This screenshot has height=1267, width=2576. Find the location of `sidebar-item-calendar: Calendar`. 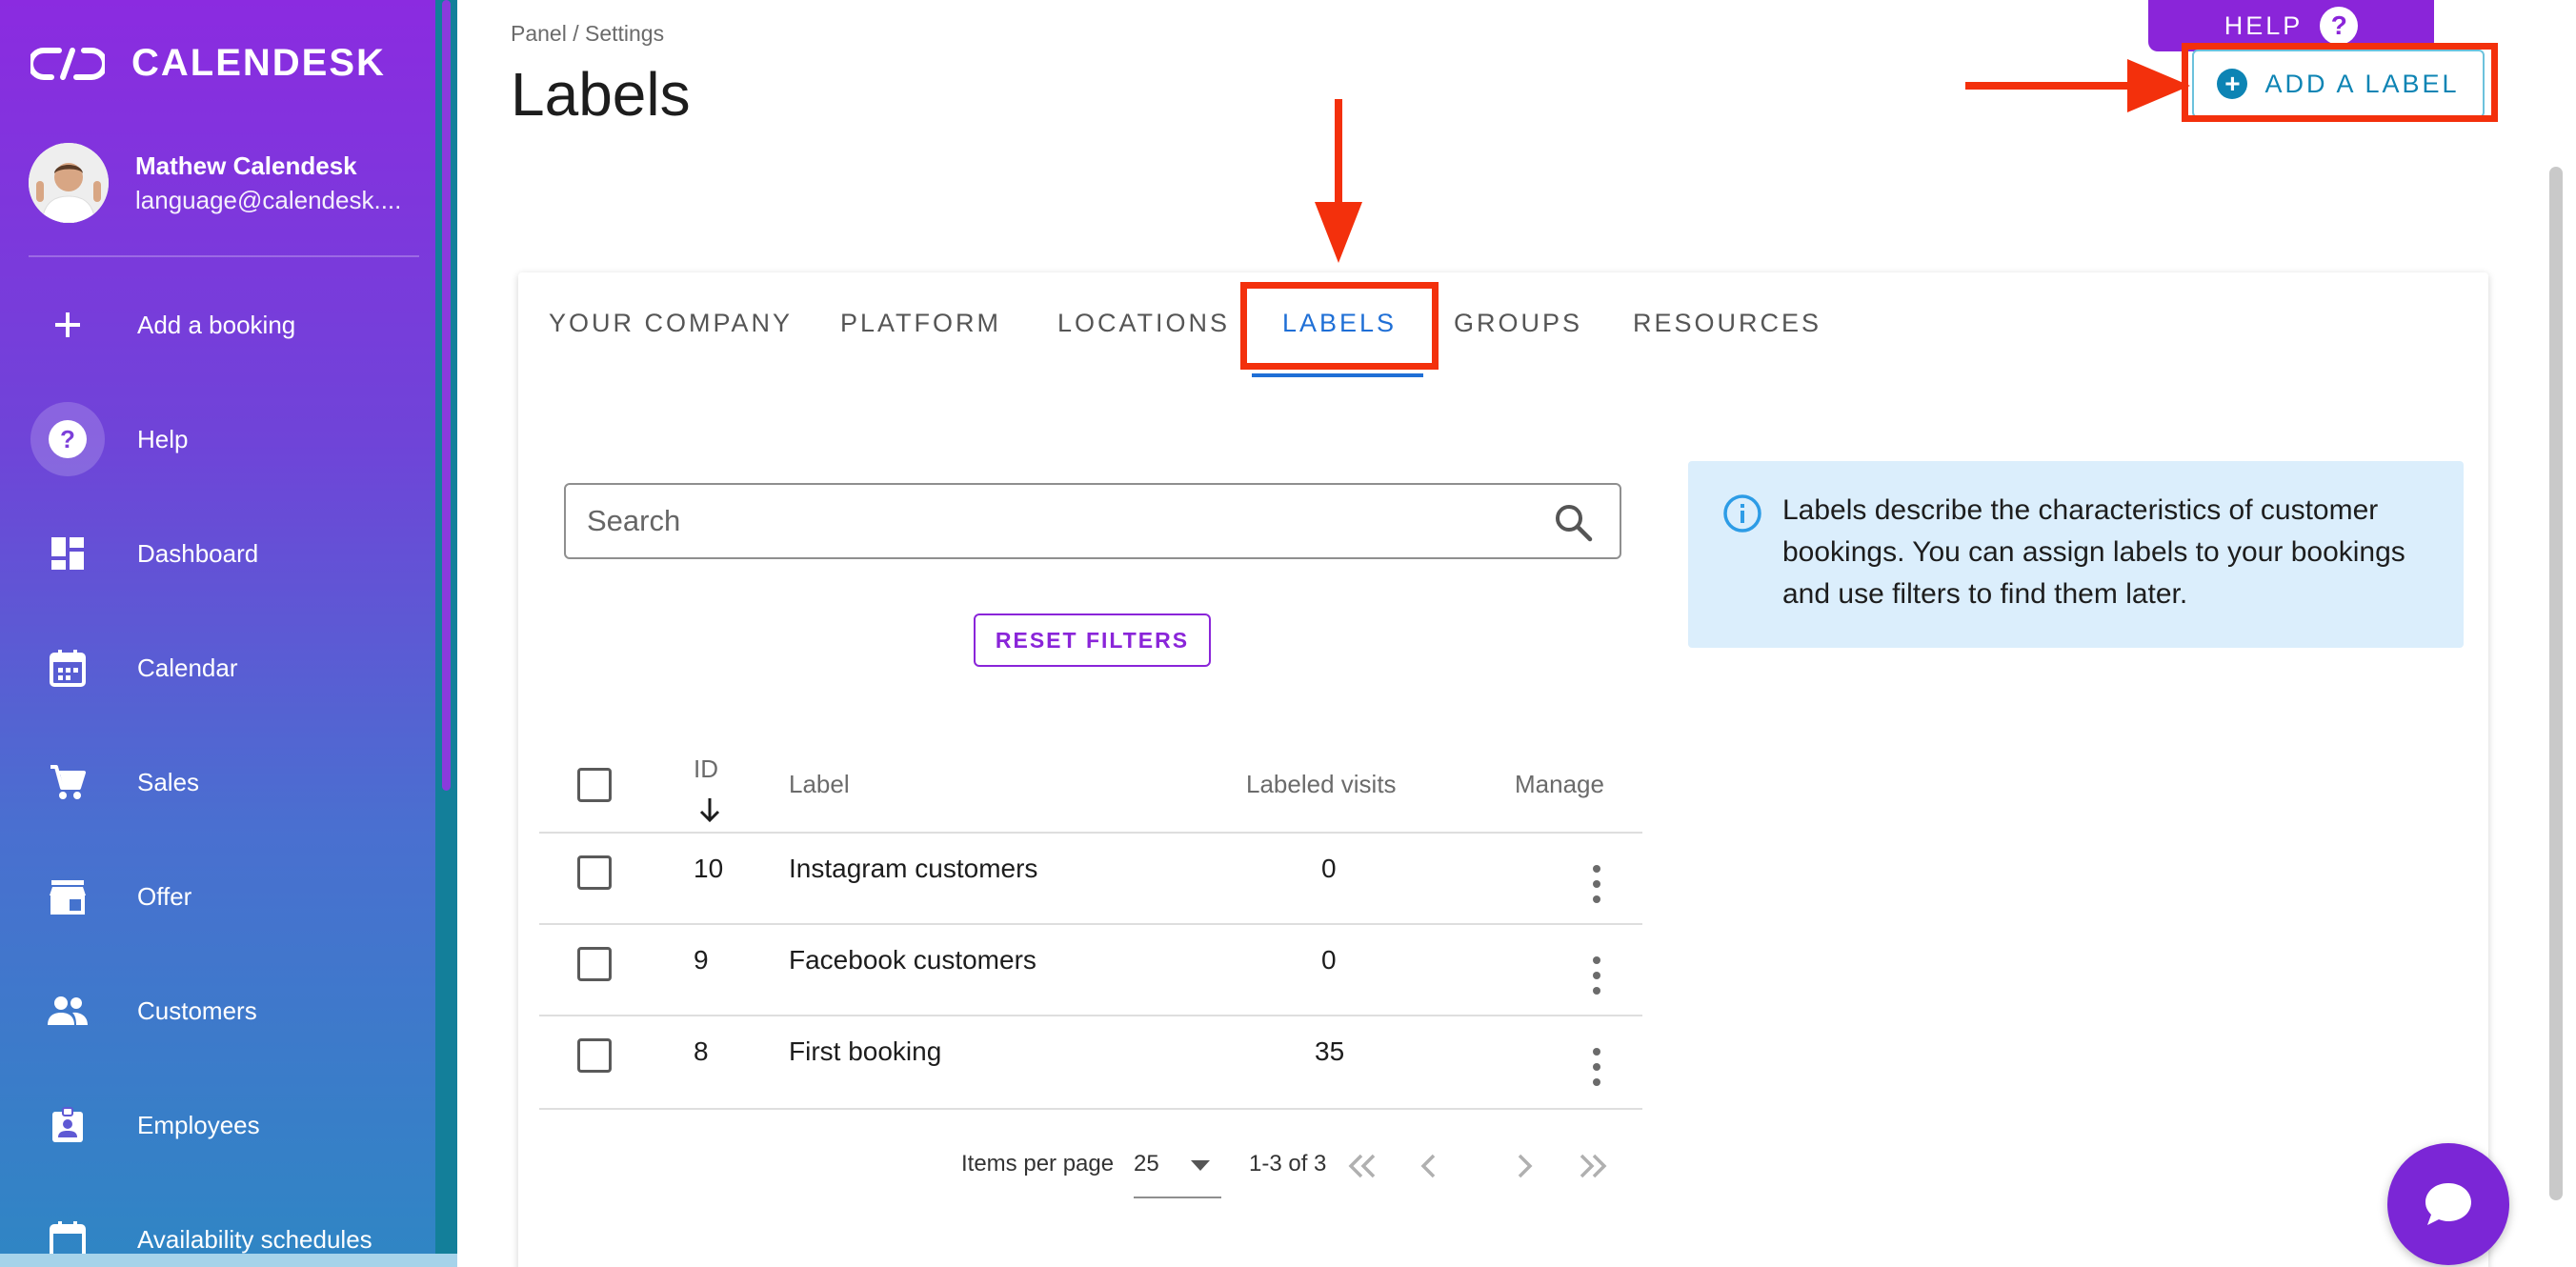

sidebar-item-calendar: Calendar is located at coordinates (217, 668).